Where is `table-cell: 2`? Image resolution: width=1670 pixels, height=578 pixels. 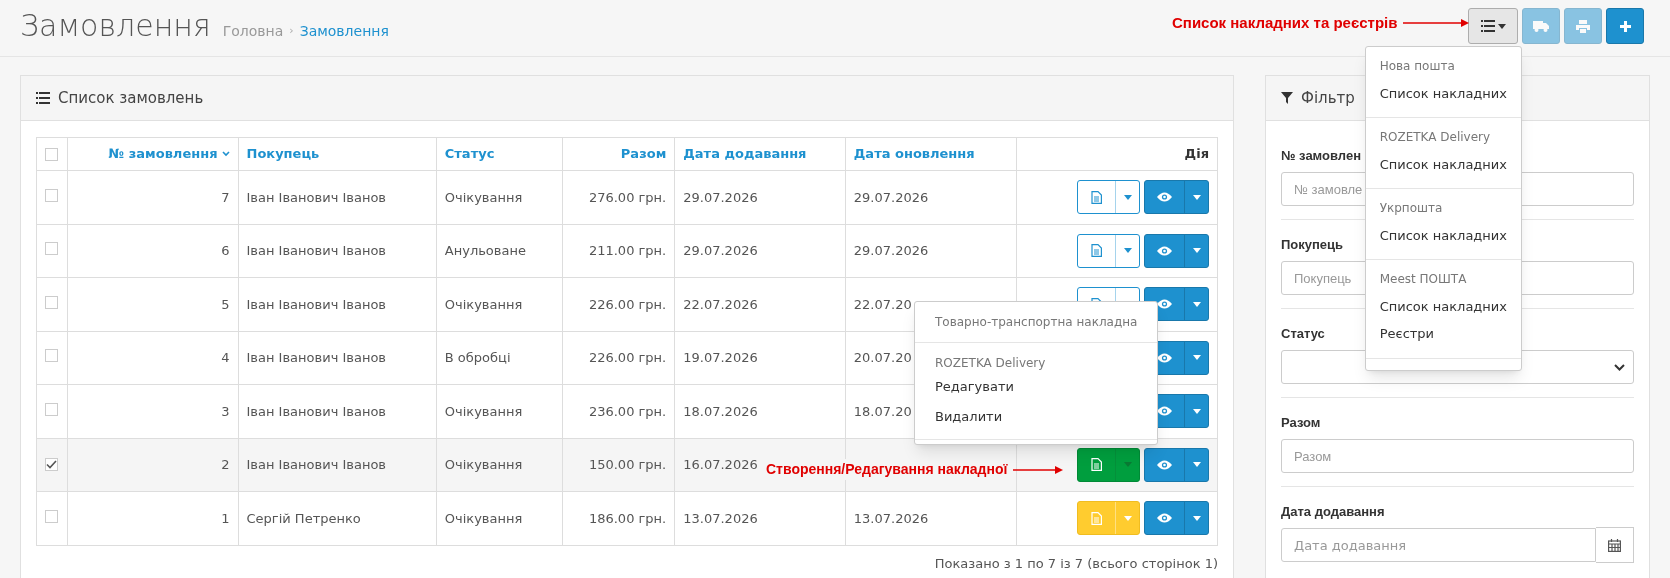 table-cell: 2 is located at coordinates (225, 464).